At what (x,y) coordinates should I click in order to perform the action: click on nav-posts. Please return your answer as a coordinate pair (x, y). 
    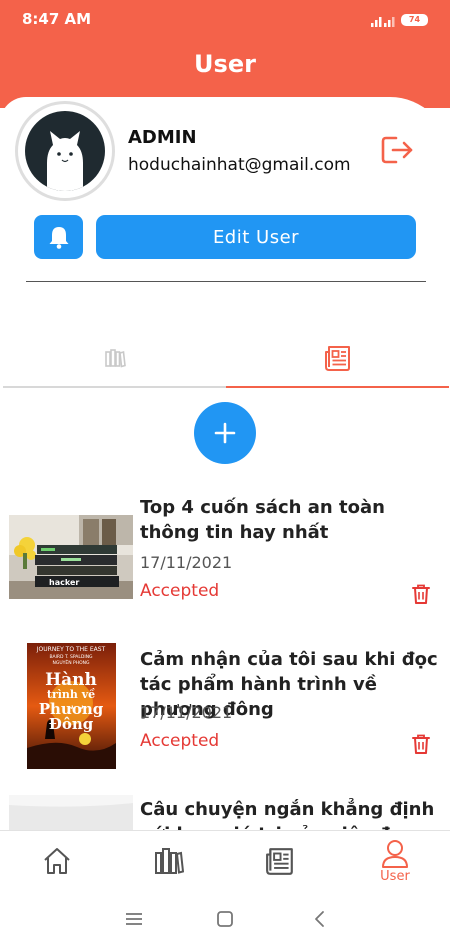
    Looking at the image, I should click on (280, 861).